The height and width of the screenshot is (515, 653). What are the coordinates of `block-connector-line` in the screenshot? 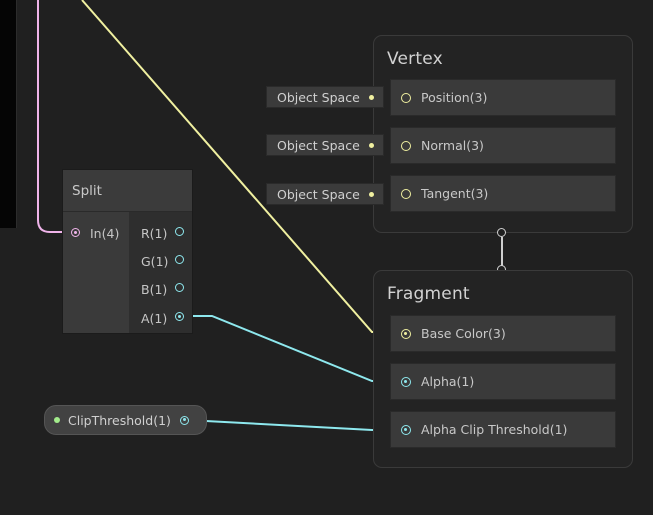 It's located at (502, 252).